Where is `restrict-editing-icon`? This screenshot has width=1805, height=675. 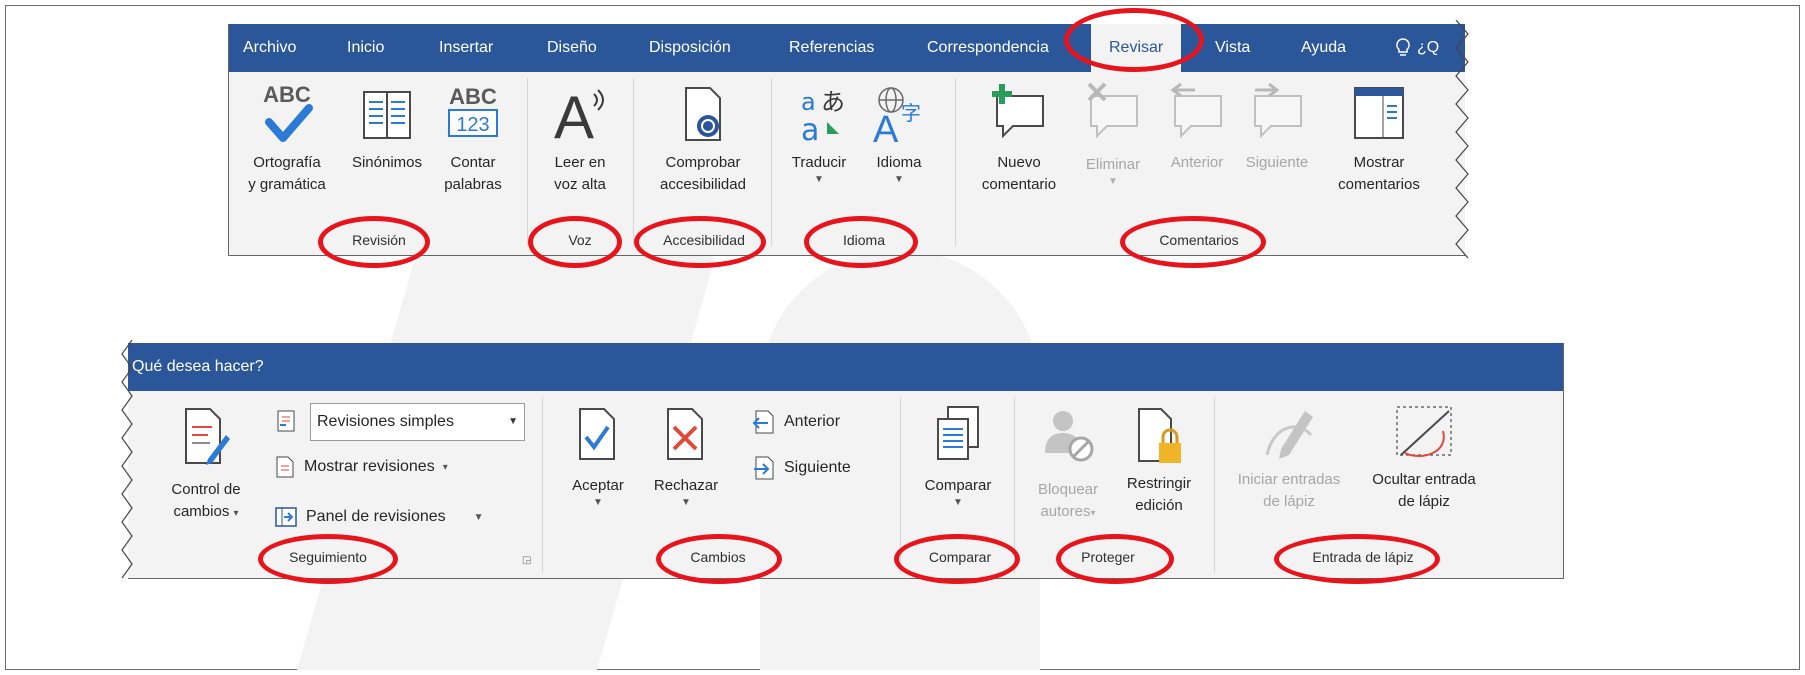
restrict-editing-icon is located at coordinates (1159, 435).